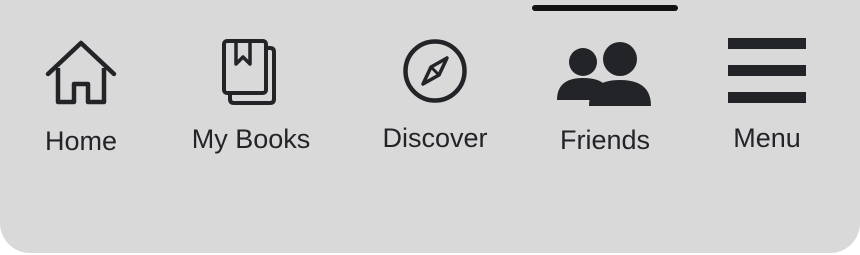 The image size is (860, 255). I want to click on tab-home: Home, so click(81, 99).